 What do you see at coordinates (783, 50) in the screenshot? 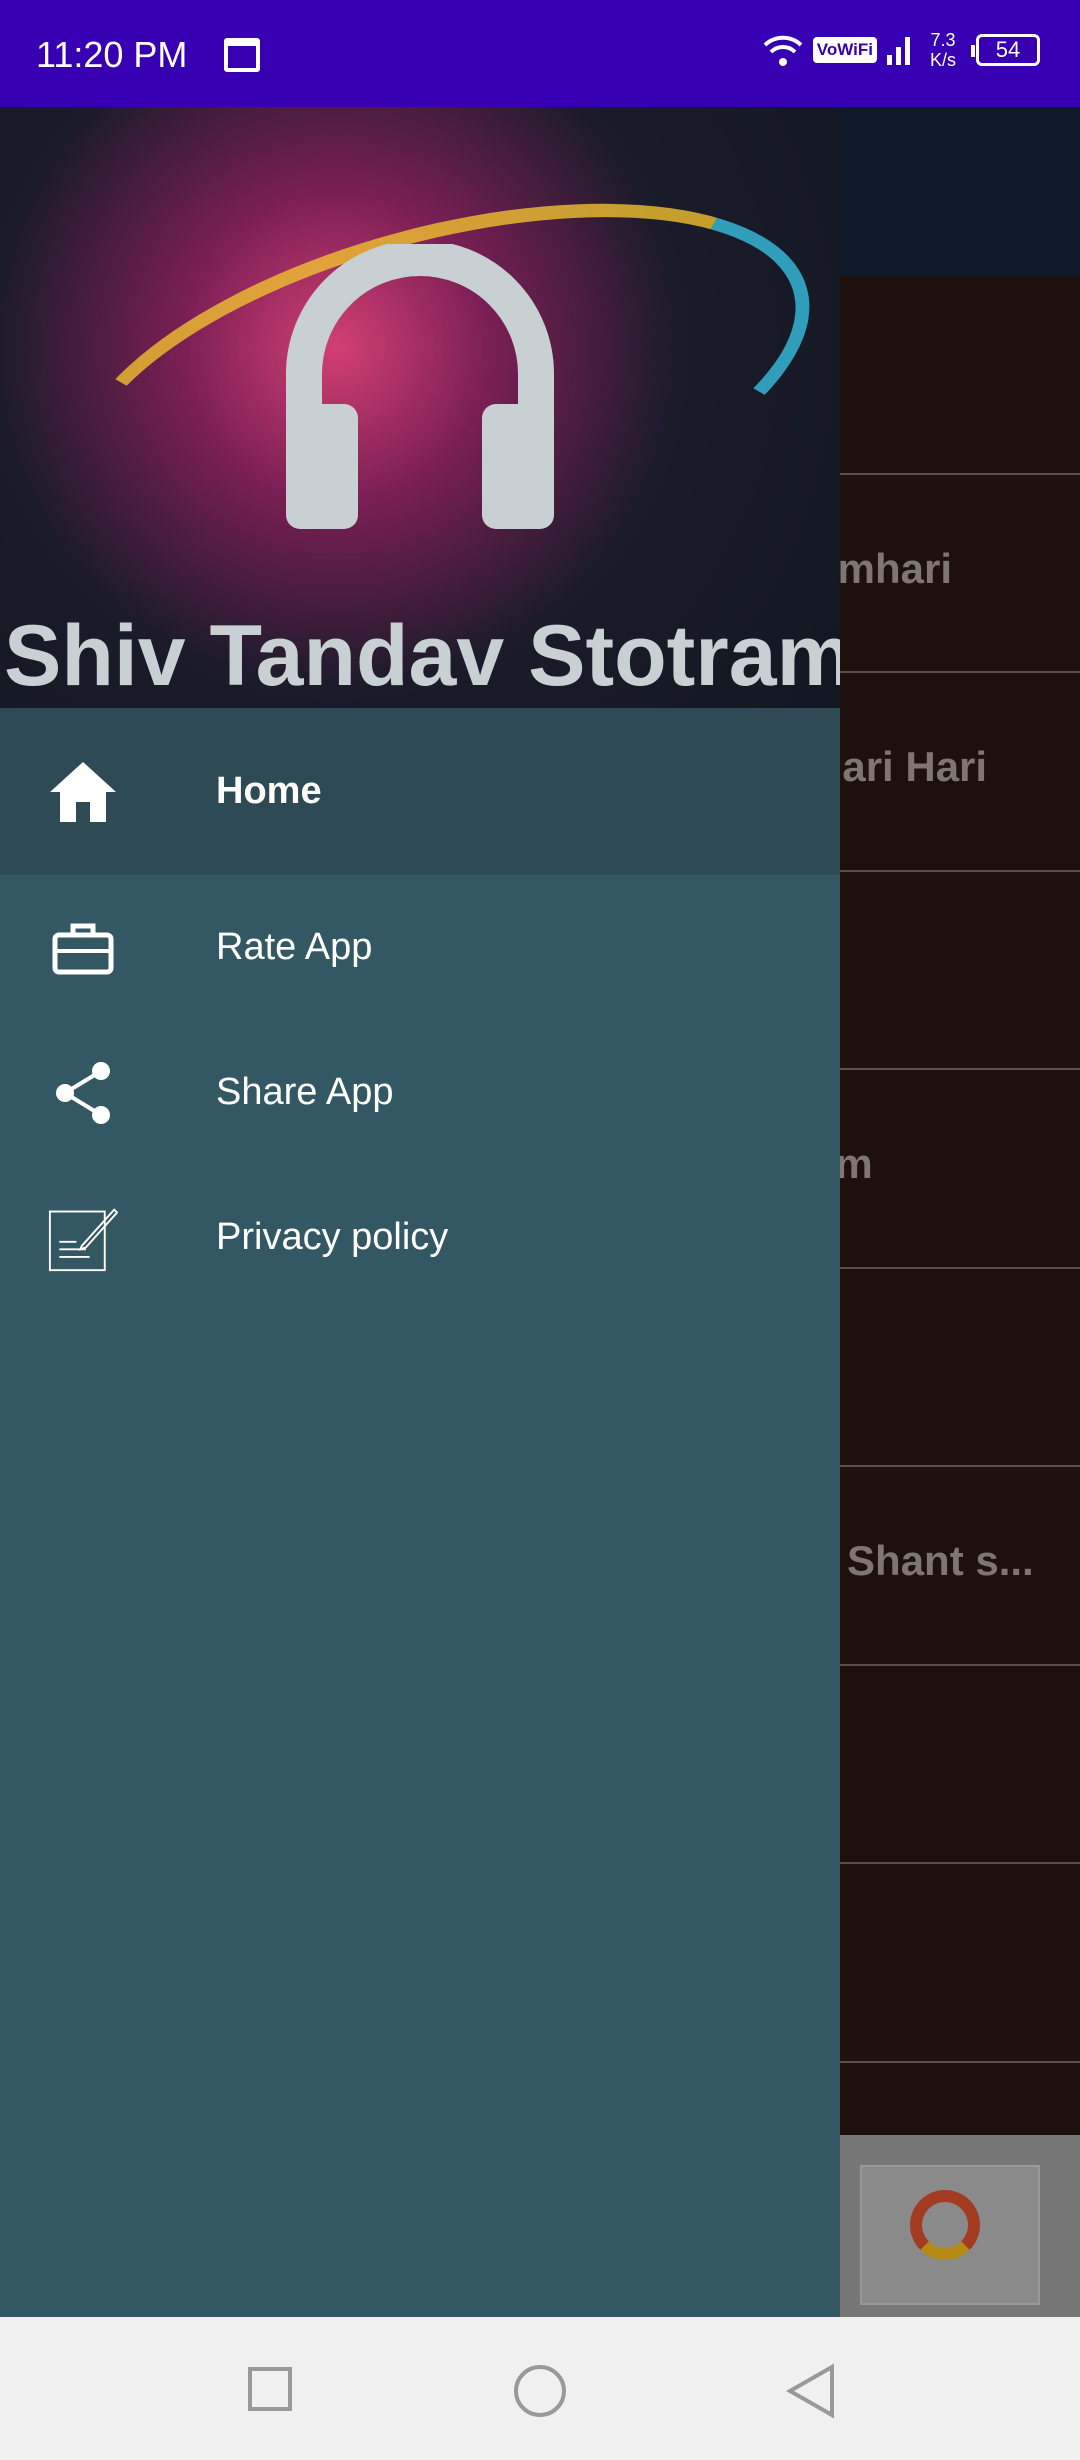
I see `wifi-icon` at bounding box center [783, 50].